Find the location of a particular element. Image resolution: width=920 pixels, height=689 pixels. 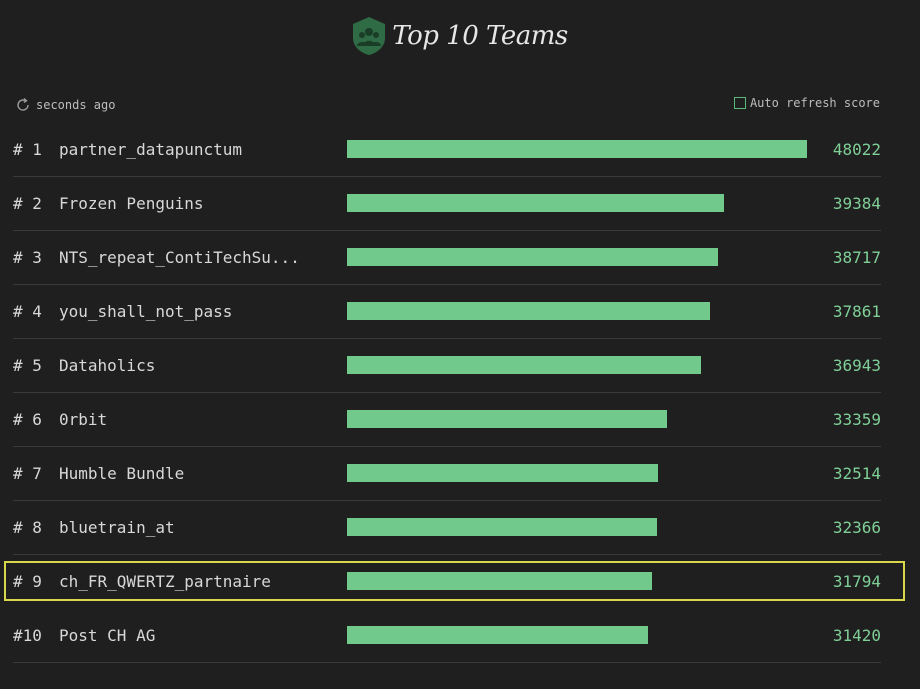

team-rank: # 7 is located at coordinates (27, 473).